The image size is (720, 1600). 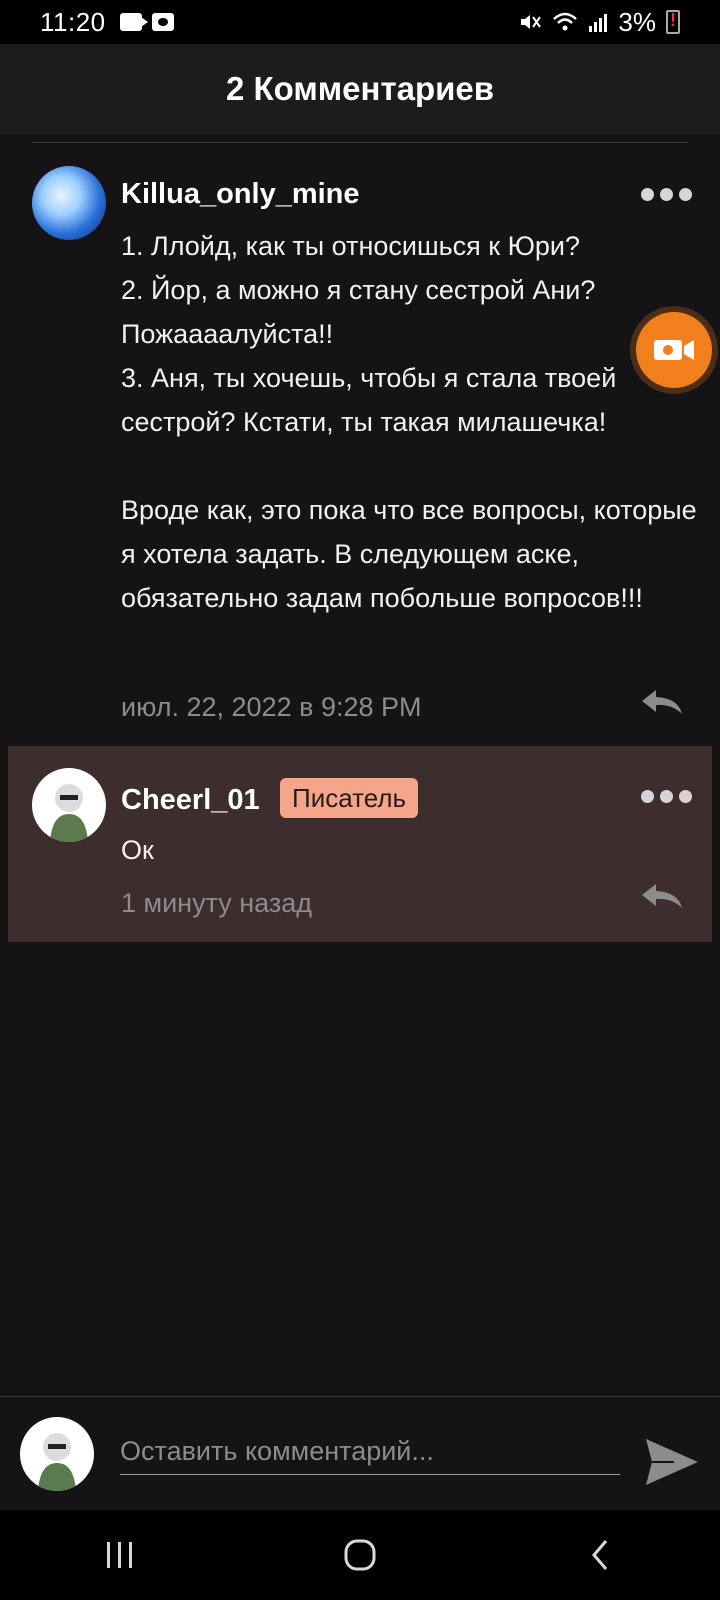 What do you see at coordinates (565, 21) in the screenshot?
I see `wifi-icon` at bounding box center [565, 21].